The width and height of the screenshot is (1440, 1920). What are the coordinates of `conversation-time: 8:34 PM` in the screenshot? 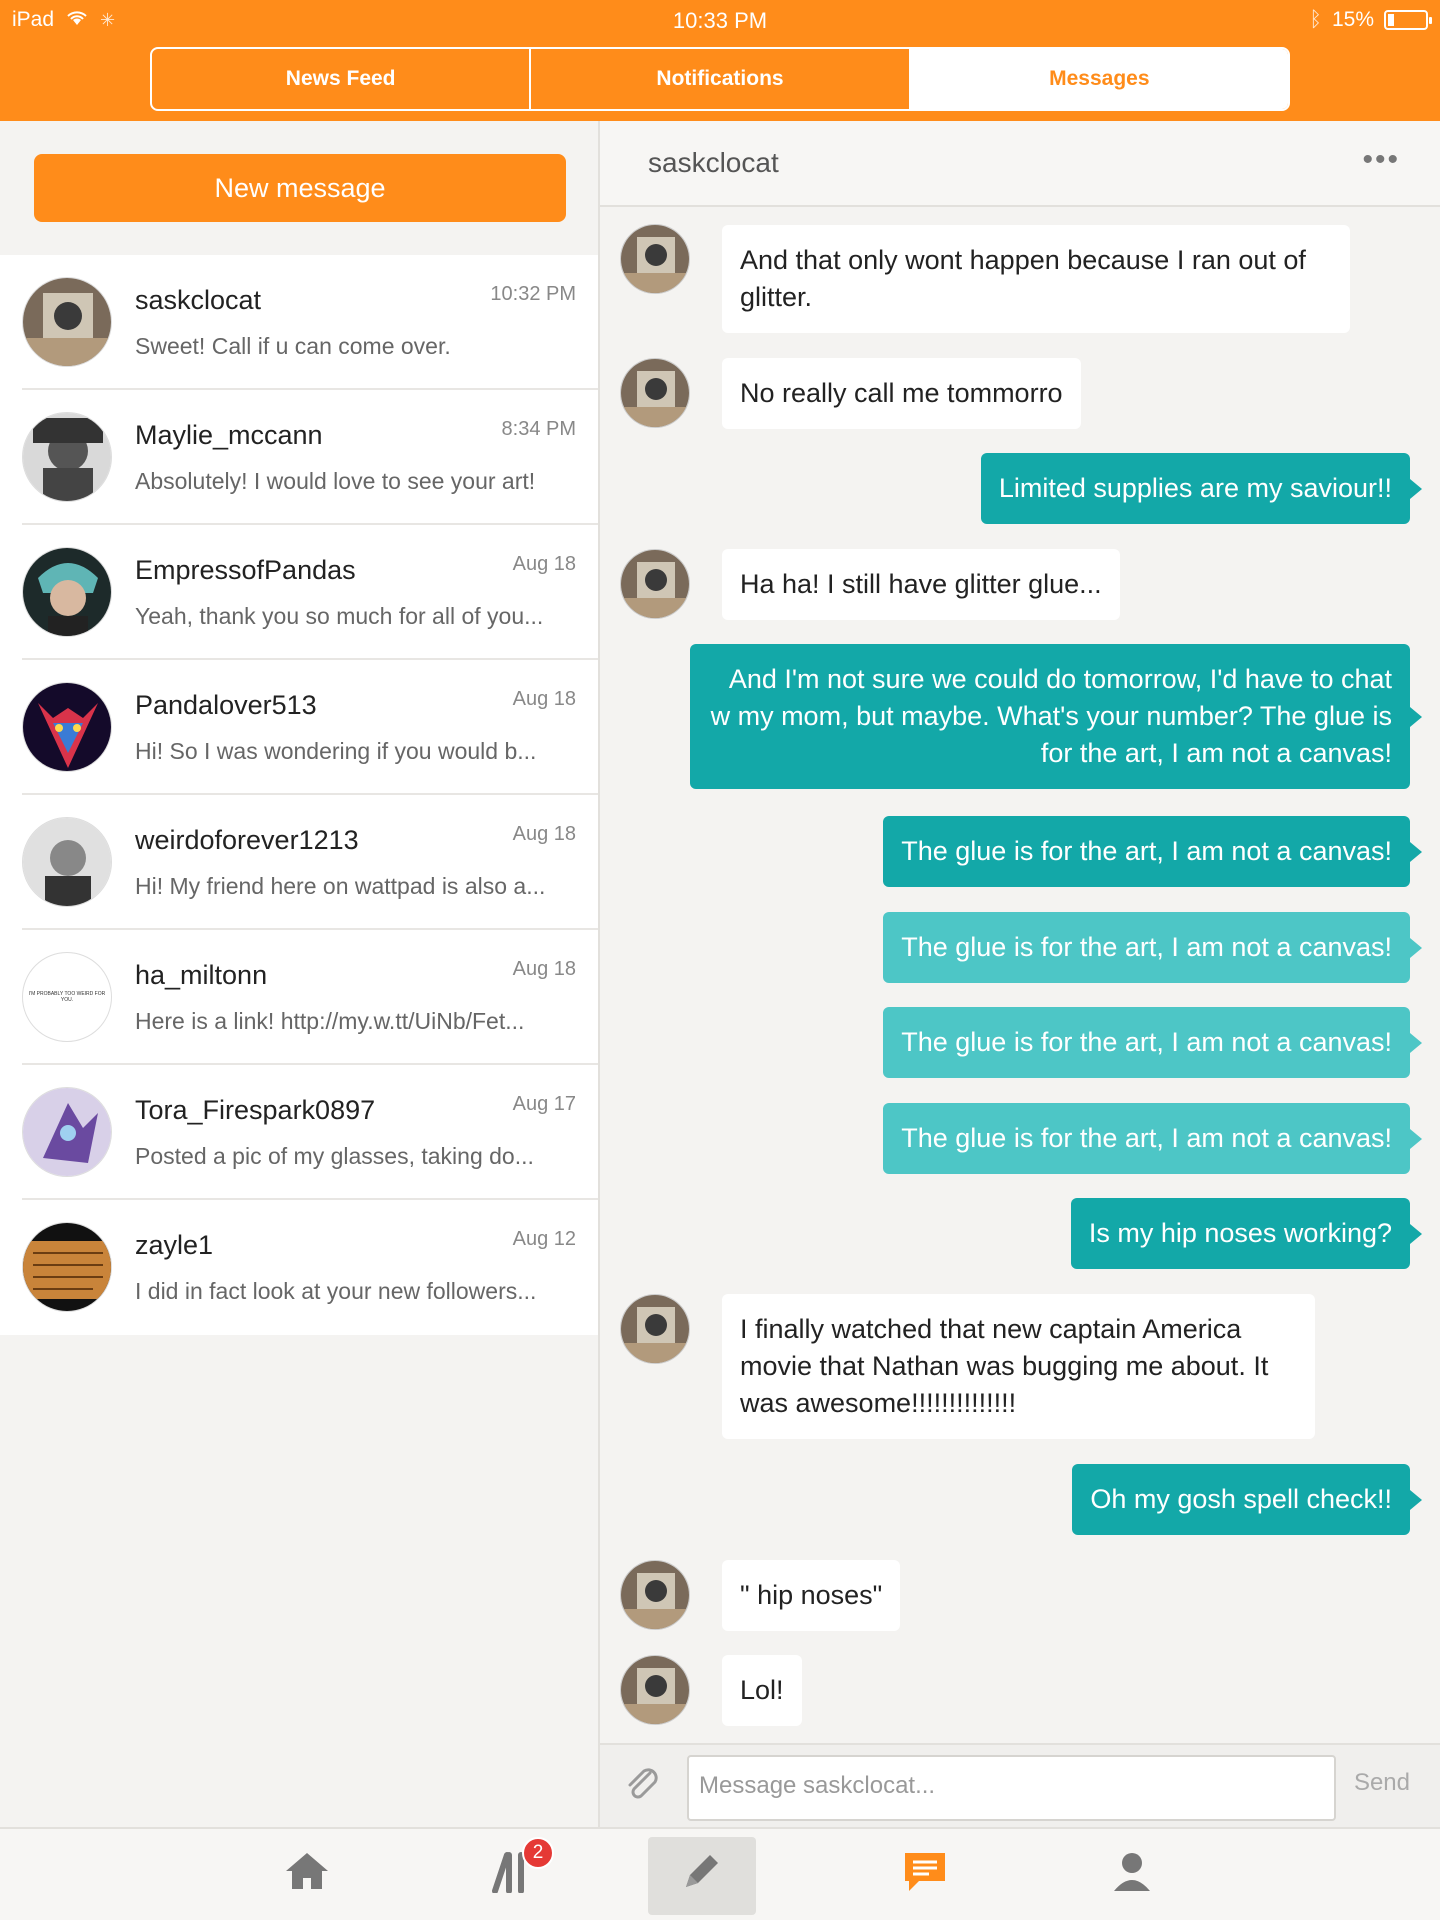 It's located at (538, 429).